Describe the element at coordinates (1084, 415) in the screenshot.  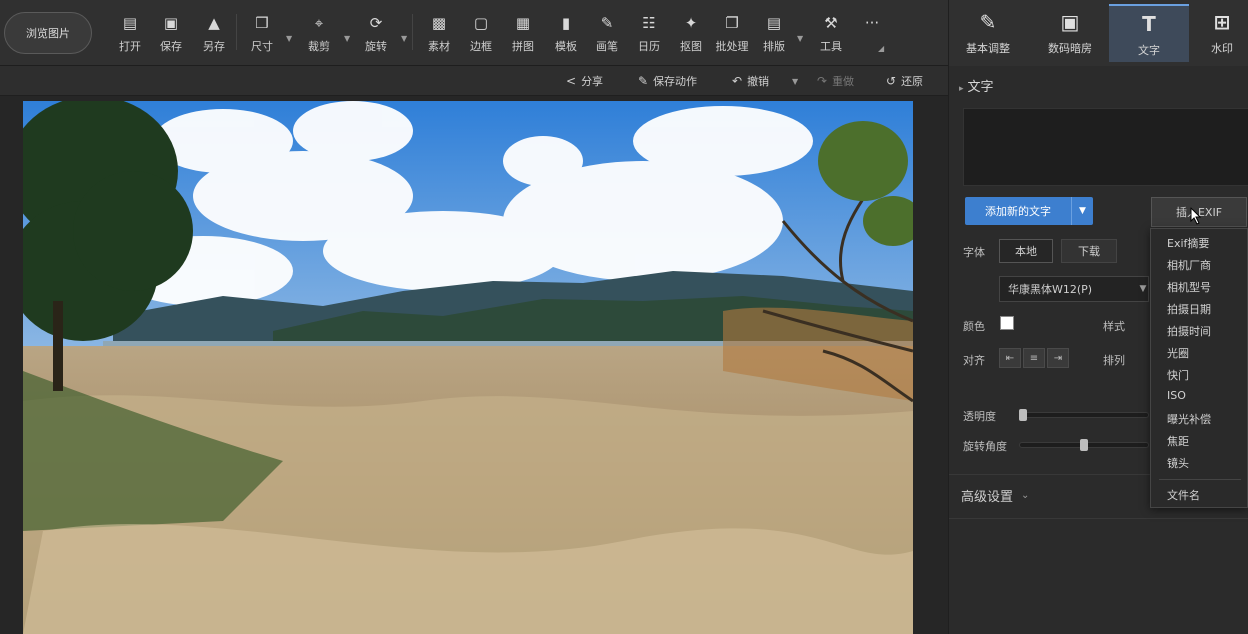
I see `opacity-slider` at that location.